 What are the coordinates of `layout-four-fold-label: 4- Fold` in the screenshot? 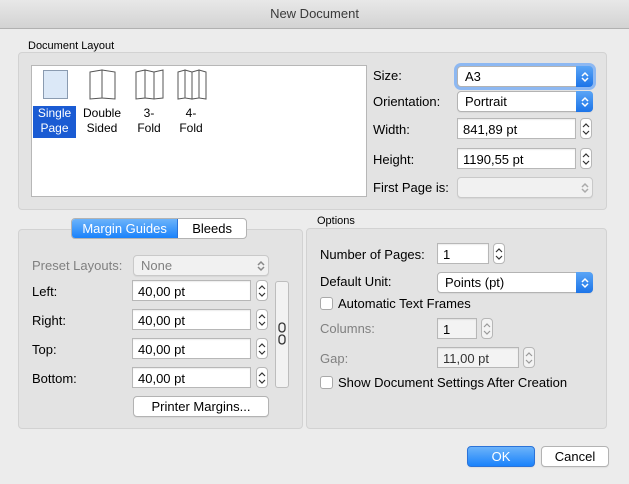 It's located at (191, 121).